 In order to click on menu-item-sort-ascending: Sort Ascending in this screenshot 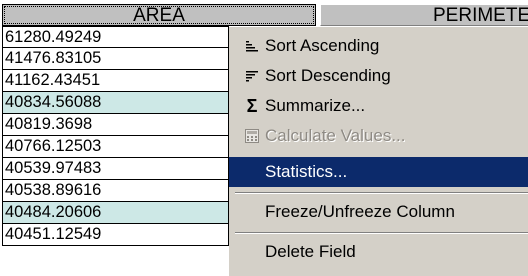, I will do `click(378, 46)`.